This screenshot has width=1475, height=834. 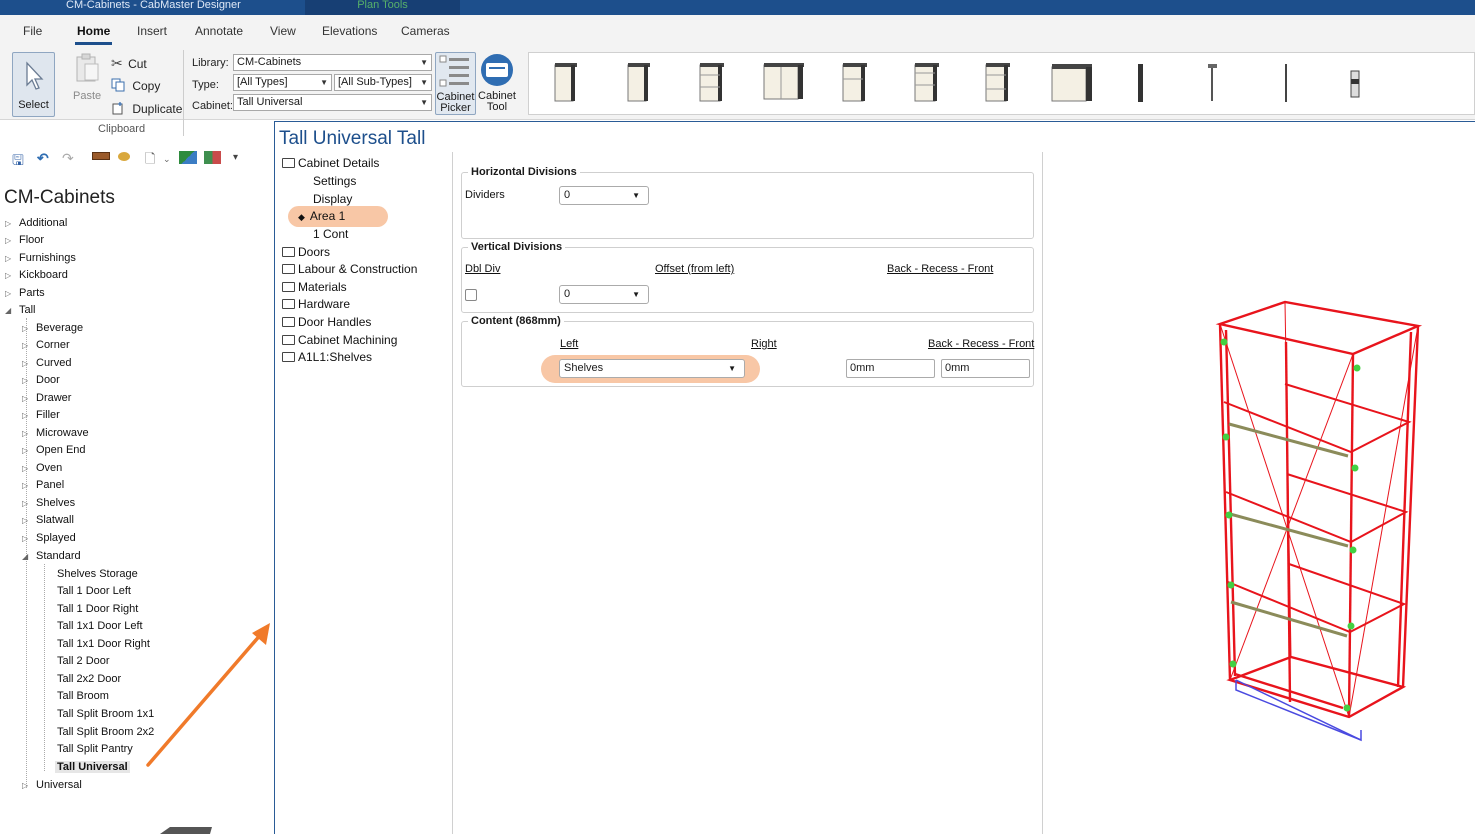 I want to click on nav-settings: Settings, so click(x=334, y=181).